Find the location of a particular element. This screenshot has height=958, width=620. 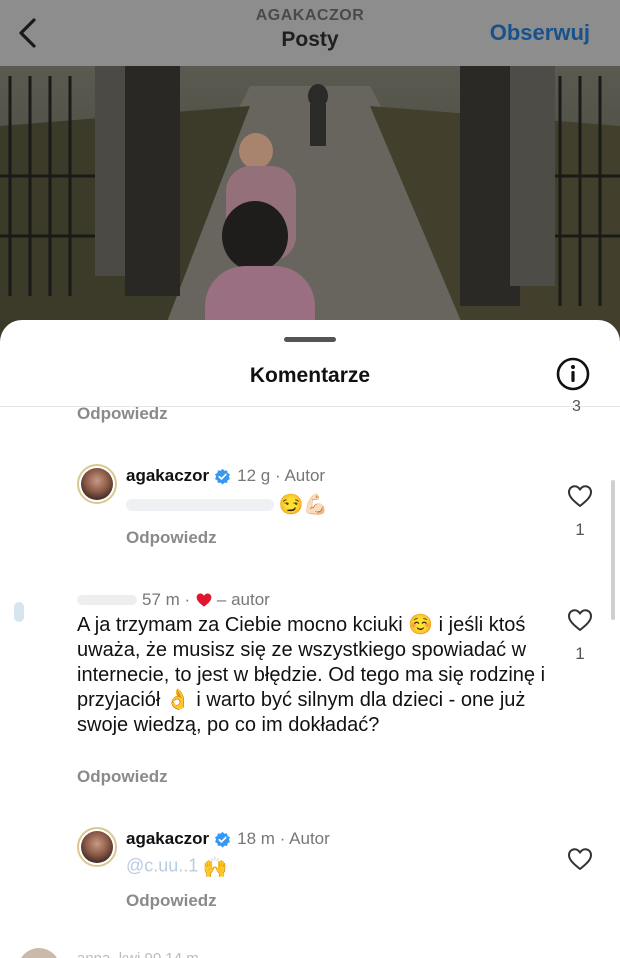

info-icon is located at coordinates (573, 374).